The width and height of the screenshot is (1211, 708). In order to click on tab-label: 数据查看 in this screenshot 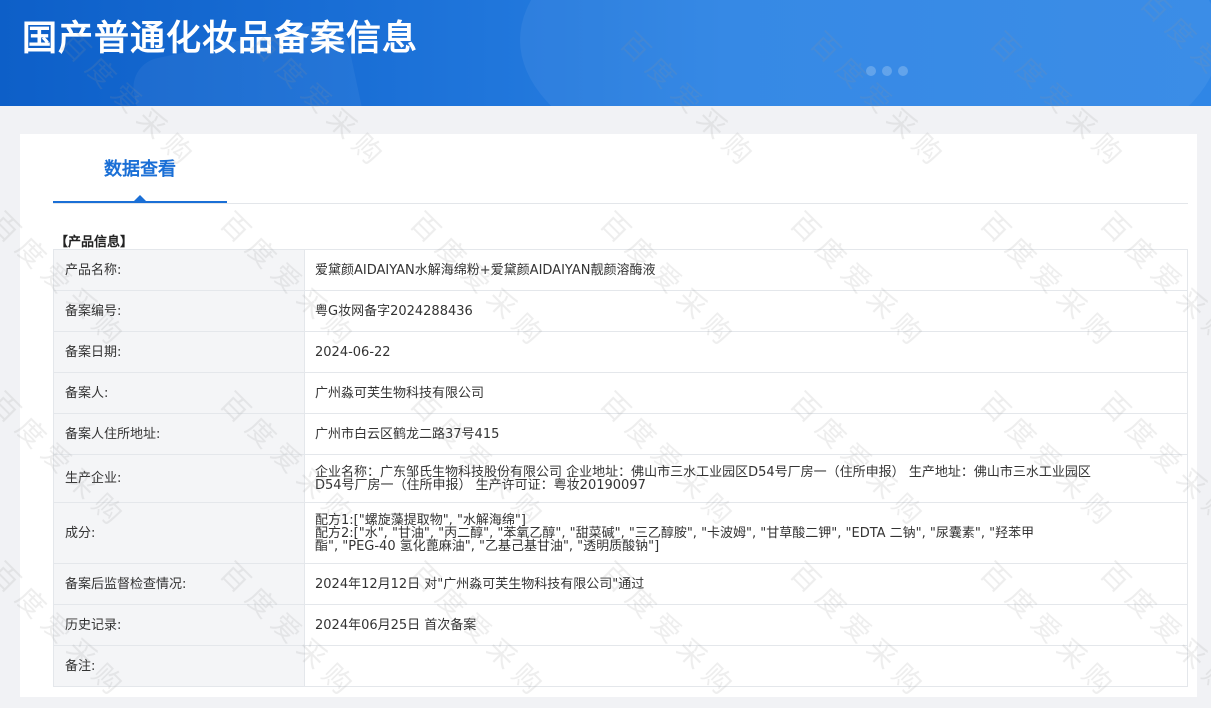, I will do `click(140, 169)`.